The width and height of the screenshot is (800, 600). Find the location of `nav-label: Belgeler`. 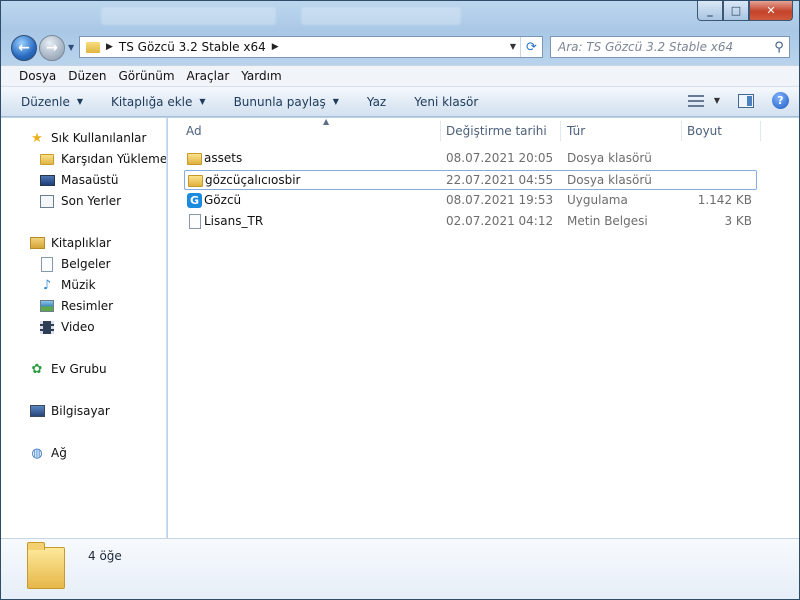

nav-label: Belgeler is located at coordinates (86, 264).